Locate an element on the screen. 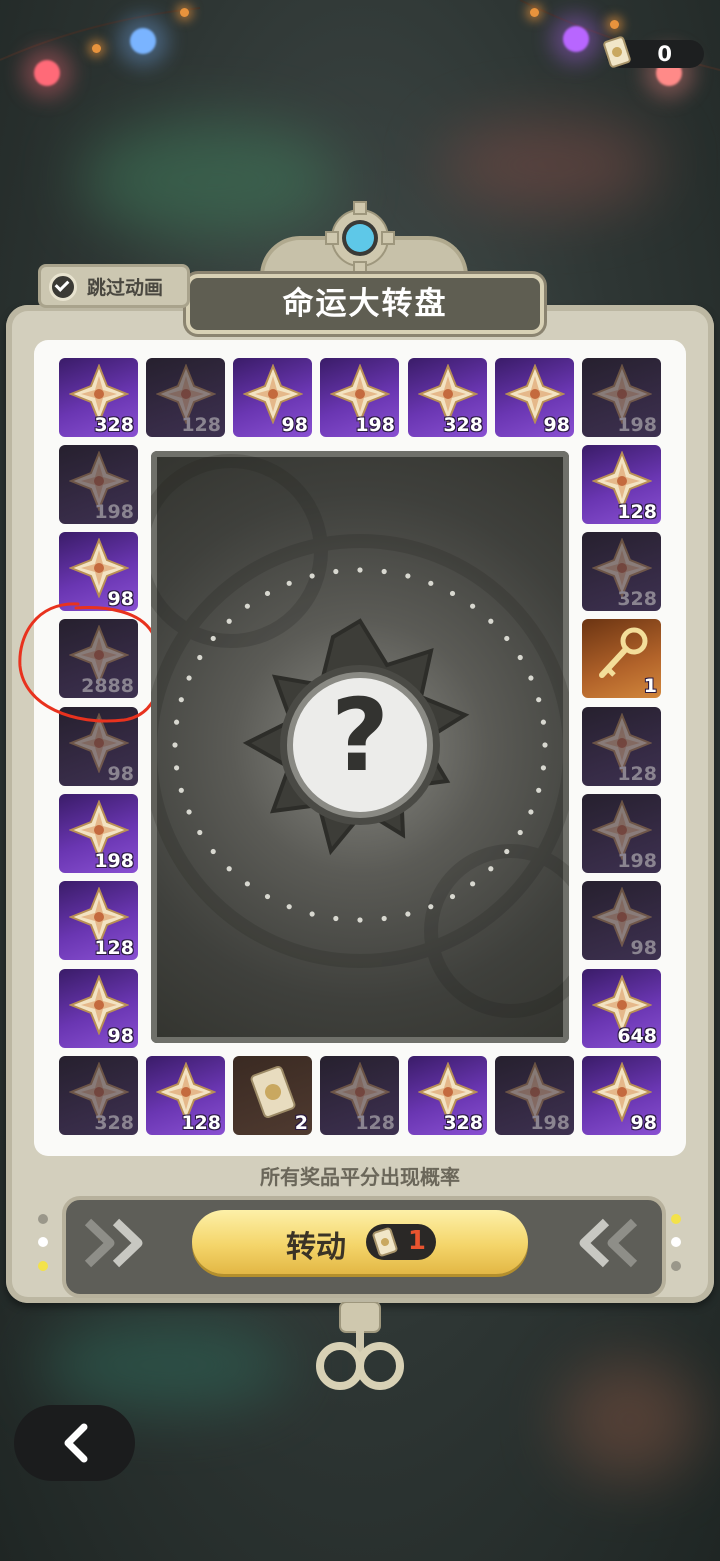 The image size is (720, 1561). probability-note: 所有奖品平分出现概率 is located at coordinates (360, 1177).